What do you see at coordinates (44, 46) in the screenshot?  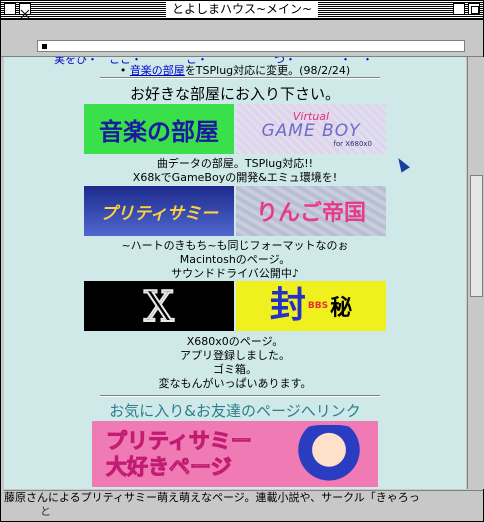 I see `text-caret` at bounding box center [44, 46].